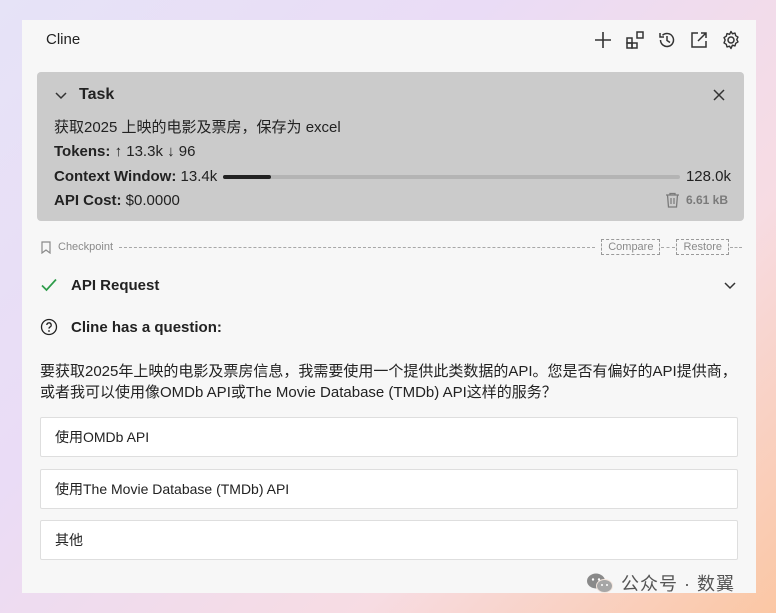  What do you see at coordinates (82, 151) in the screenshot?
I see `tokens-label: Tokens:` at bounding box center [82, 151].